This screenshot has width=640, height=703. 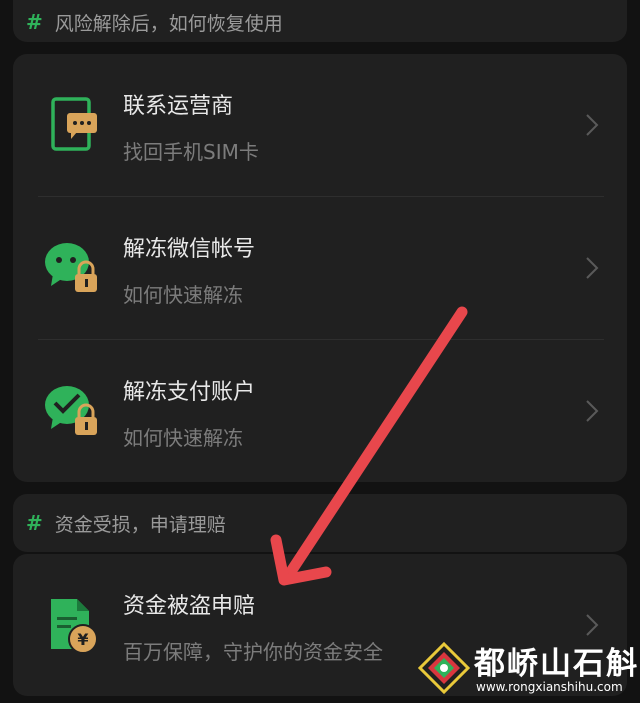 I want to click on item-title: 联系运营商, so click(x=178, y=106).